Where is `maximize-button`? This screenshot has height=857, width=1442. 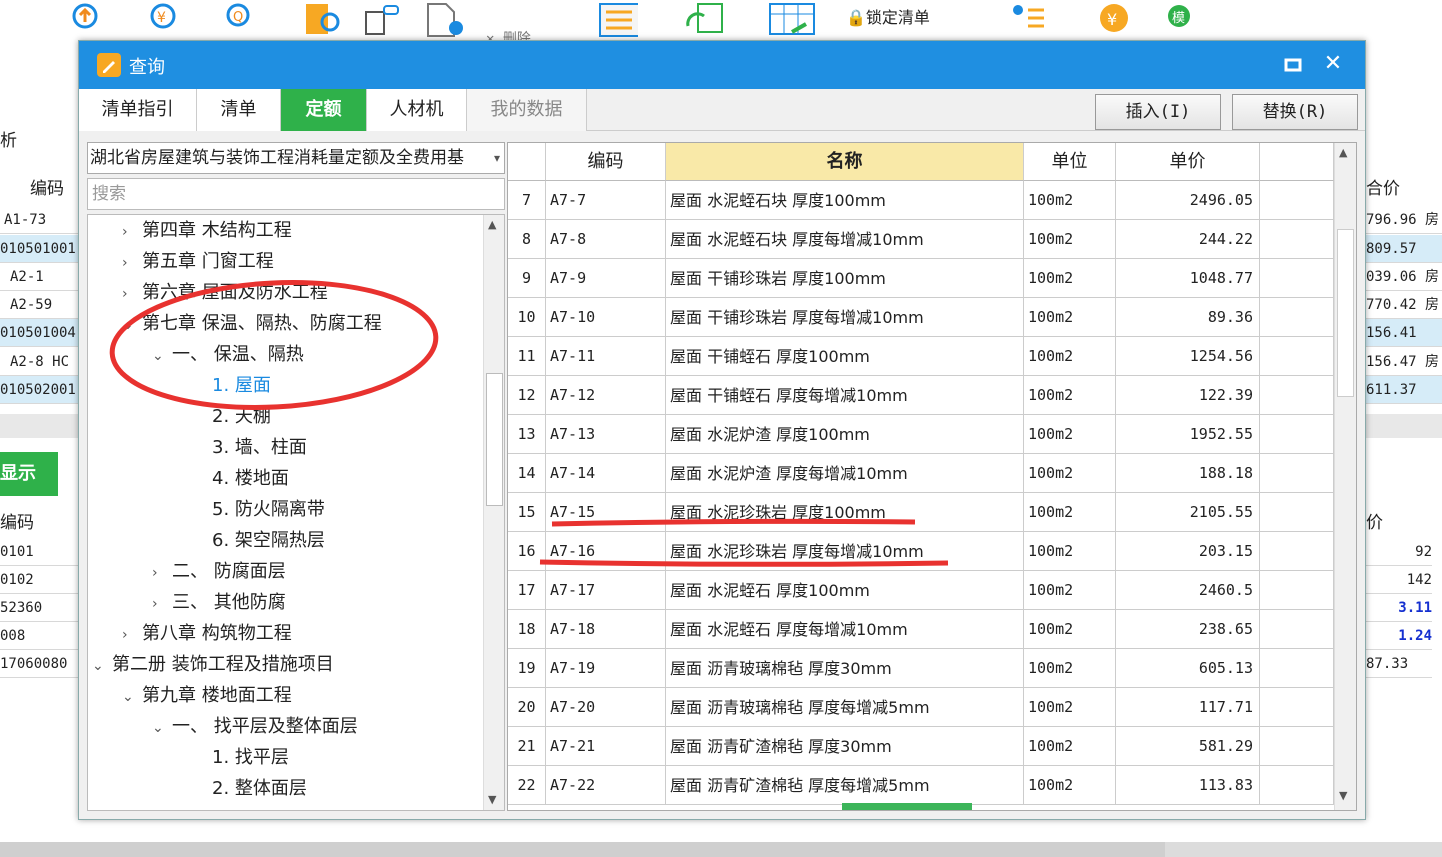
maximize-button is located at coordinates (1293, 65).